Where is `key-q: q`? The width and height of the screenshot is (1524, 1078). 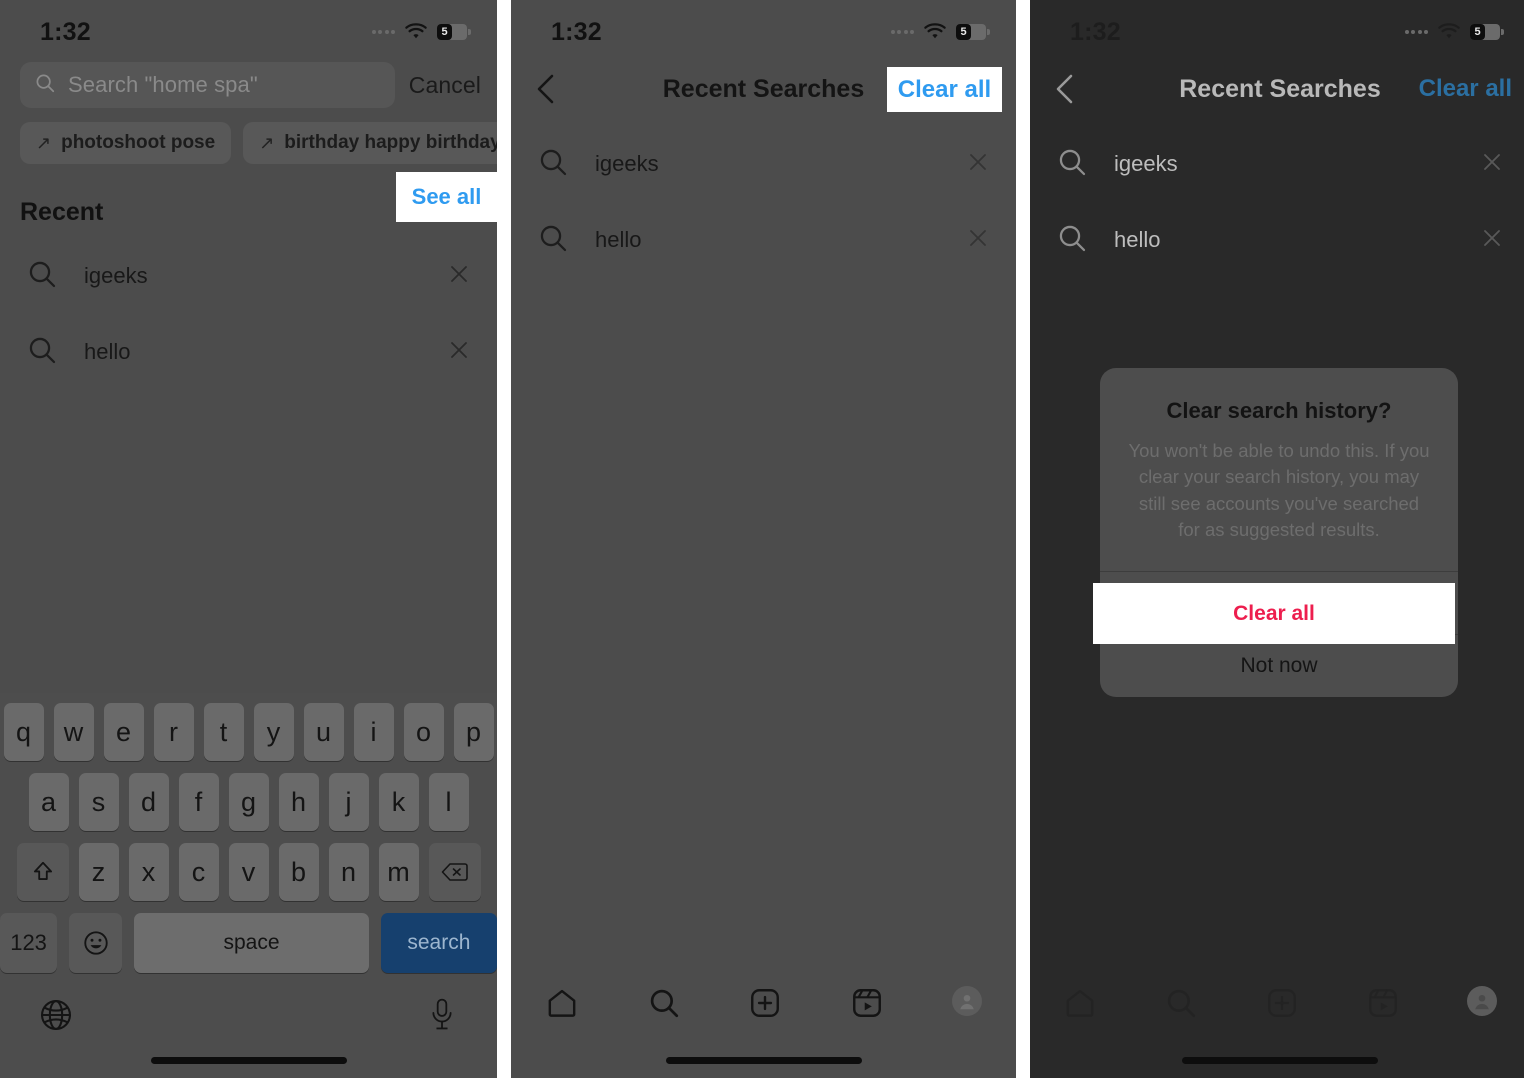
key-q: q is located at coordinates (23, 732).